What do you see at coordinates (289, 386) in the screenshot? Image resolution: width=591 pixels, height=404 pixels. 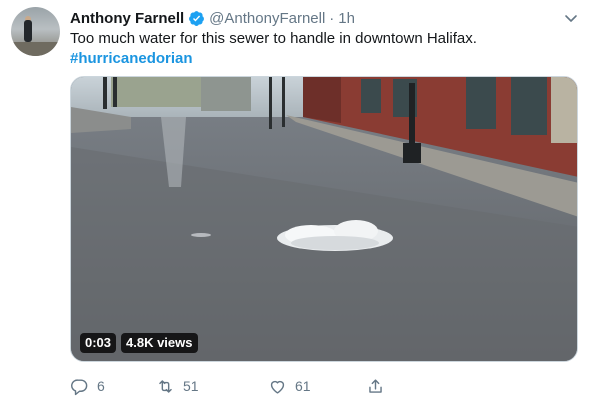 I see `like-button: 61` at bounding box center [289, 386].